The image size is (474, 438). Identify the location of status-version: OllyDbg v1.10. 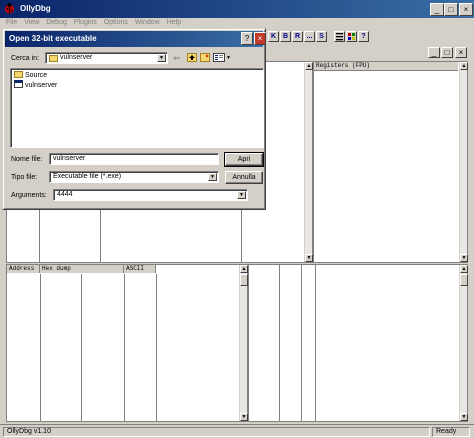
(216, 432).